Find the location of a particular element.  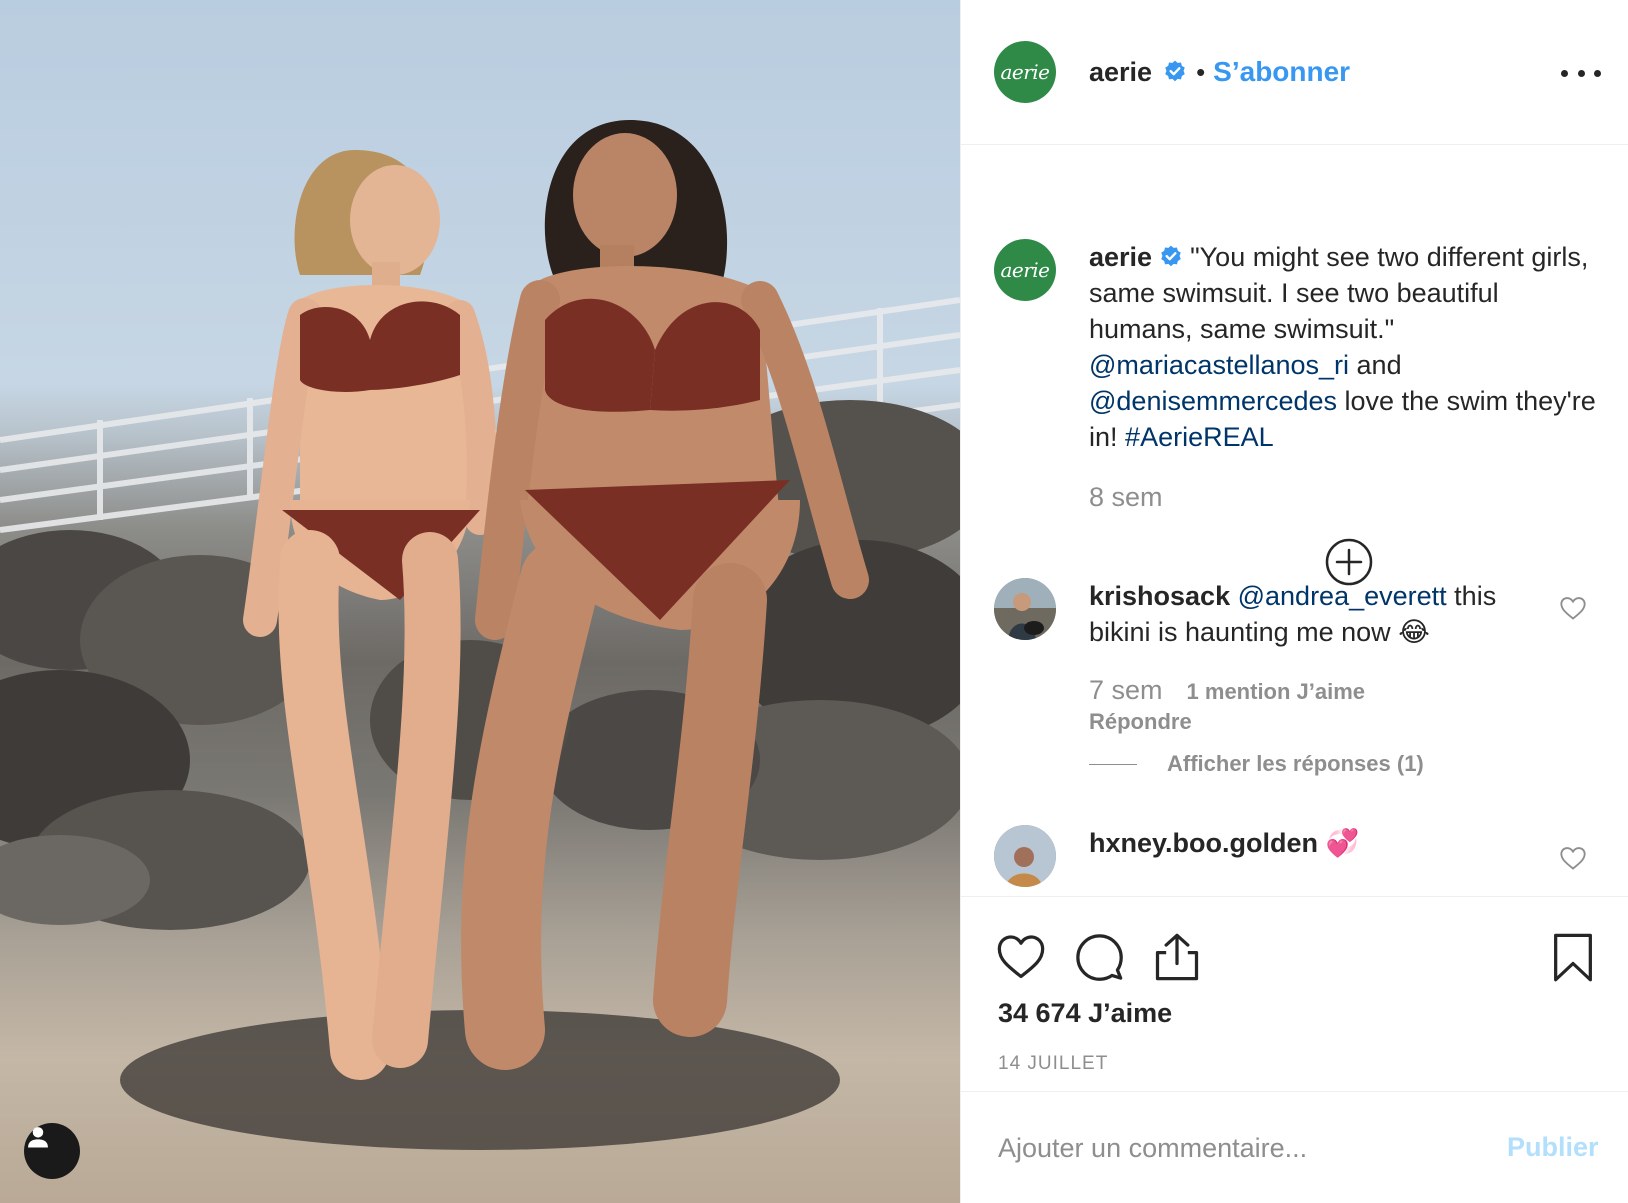

comment-likes: 1 mention J’aime is located at coordinates (1276, 691).